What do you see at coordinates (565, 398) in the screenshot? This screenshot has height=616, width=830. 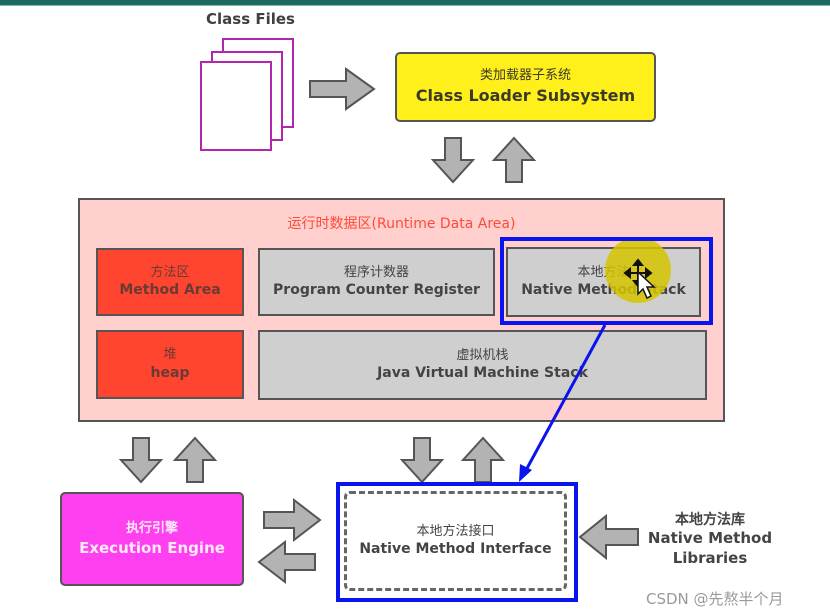 I see `connector-line` at bounding box center [565, 398].